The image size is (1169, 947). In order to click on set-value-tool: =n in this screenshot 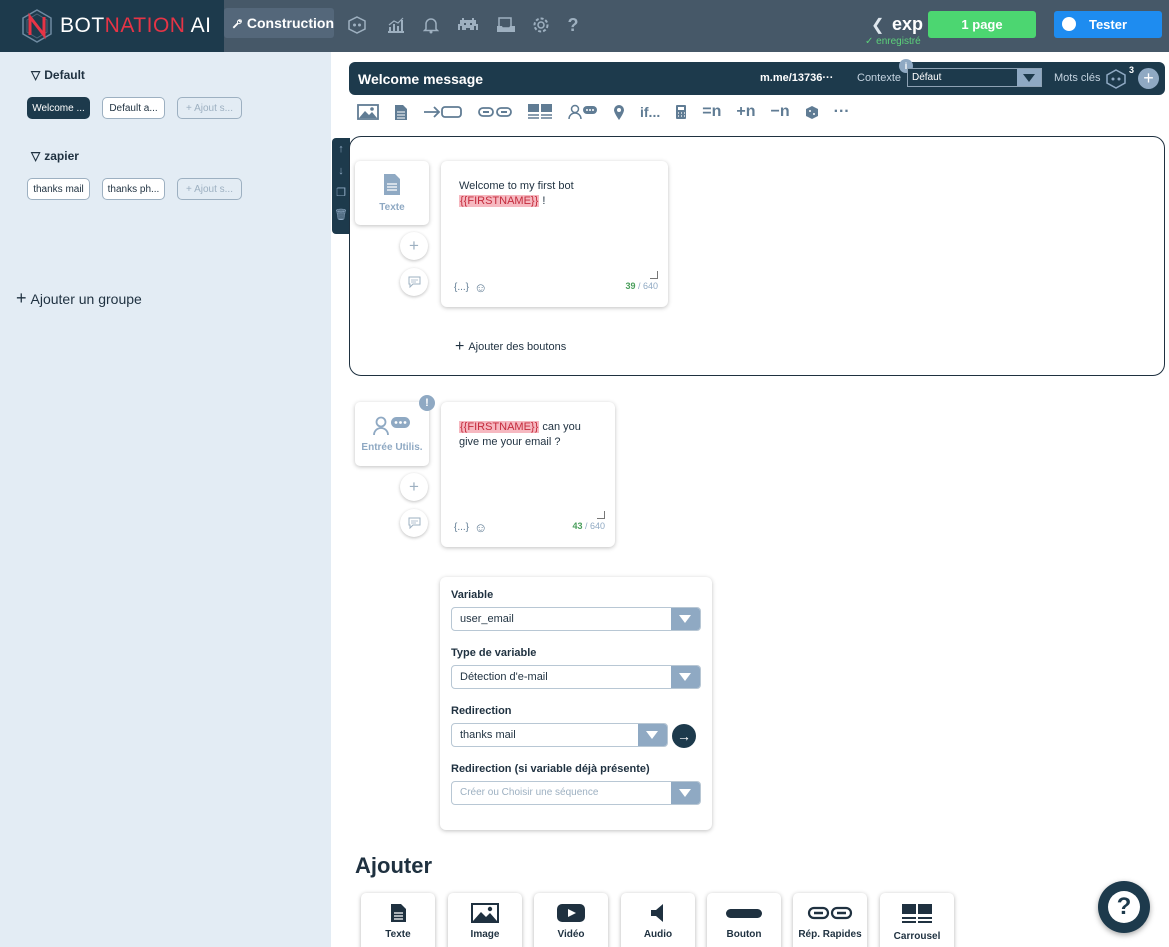, I will do `click(711, 112)`.